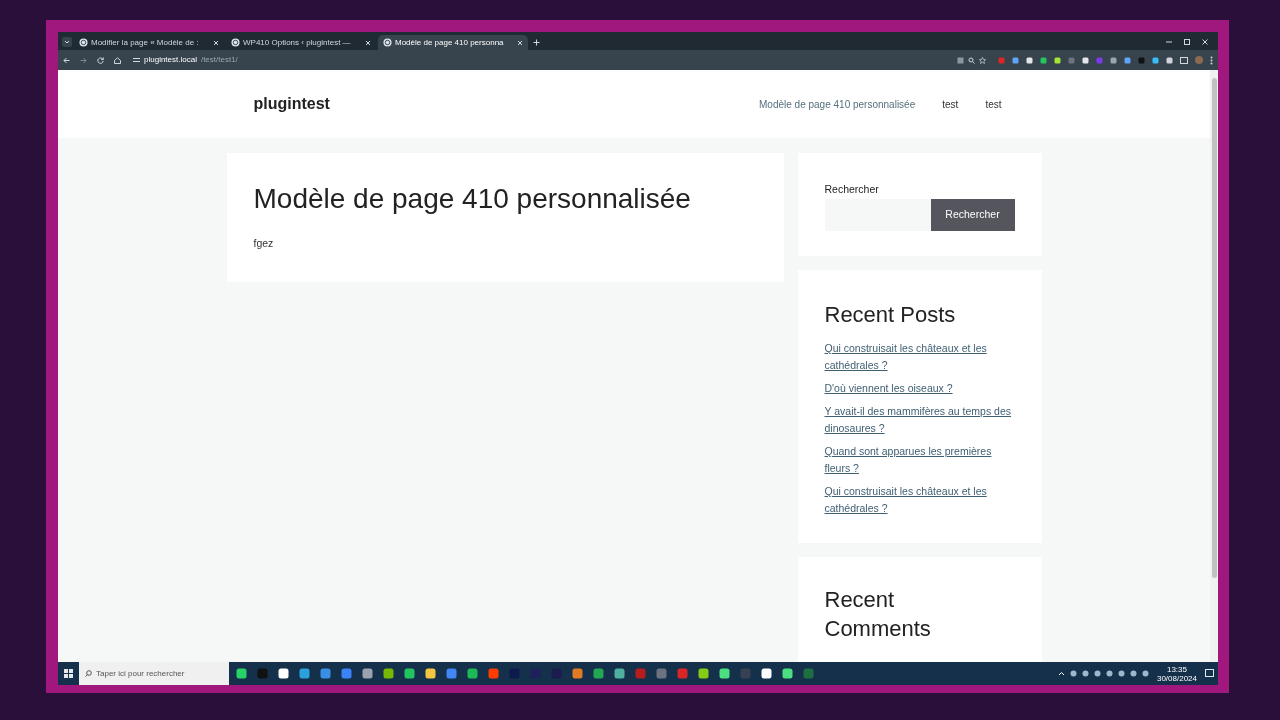 Image resolution: width=1280 pixels, height=720 pixels. I want to click on chevron-up-icon, so click(1061, 673).